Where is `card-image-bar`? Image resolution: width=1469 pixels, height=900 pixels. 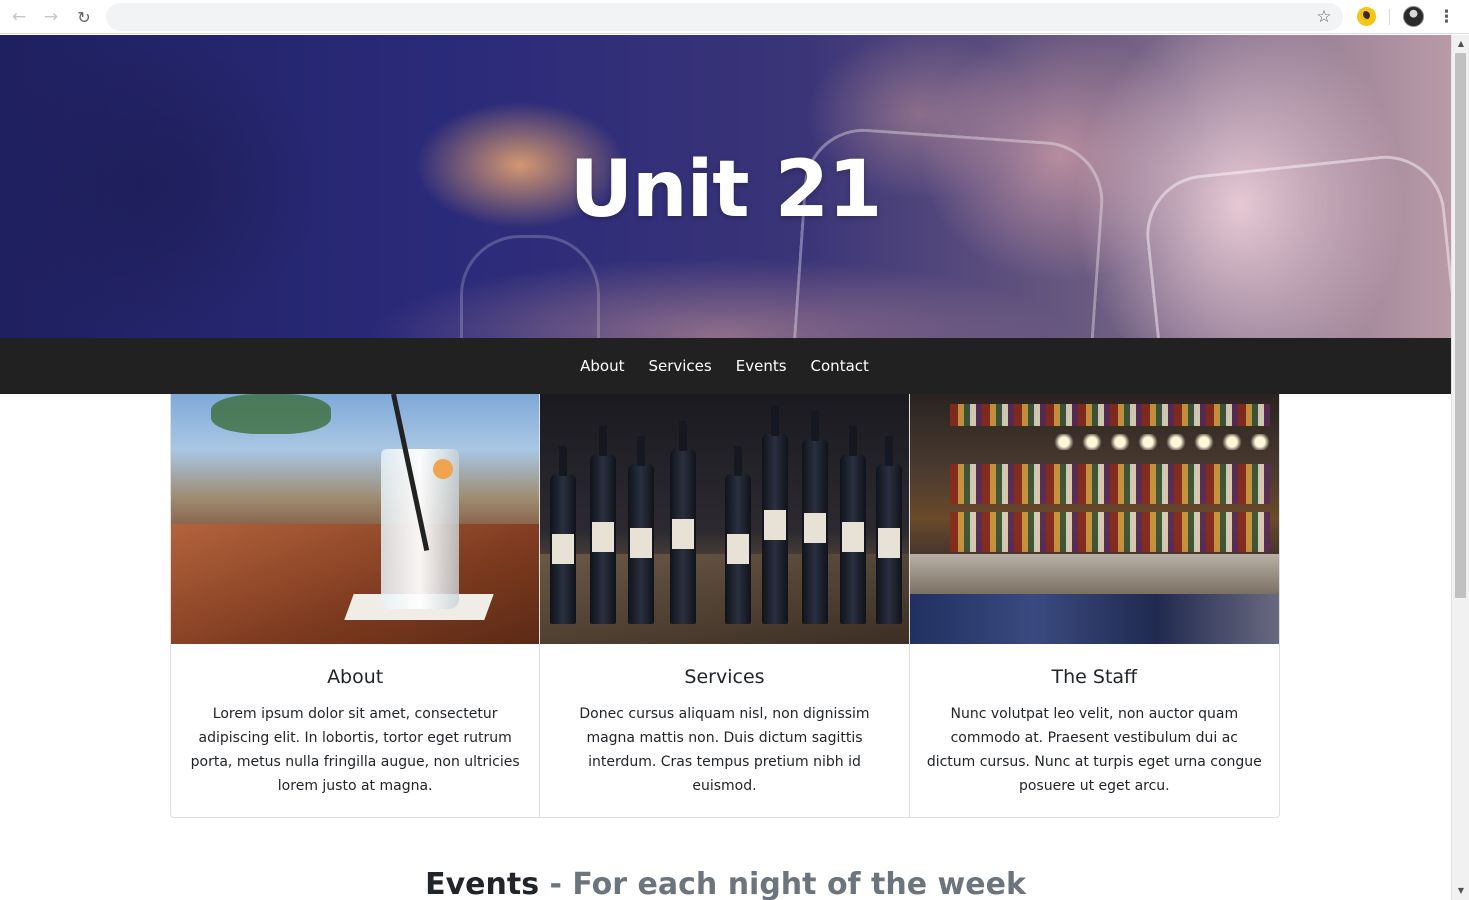
card-image-bar is located at coordinates (1094, 519).